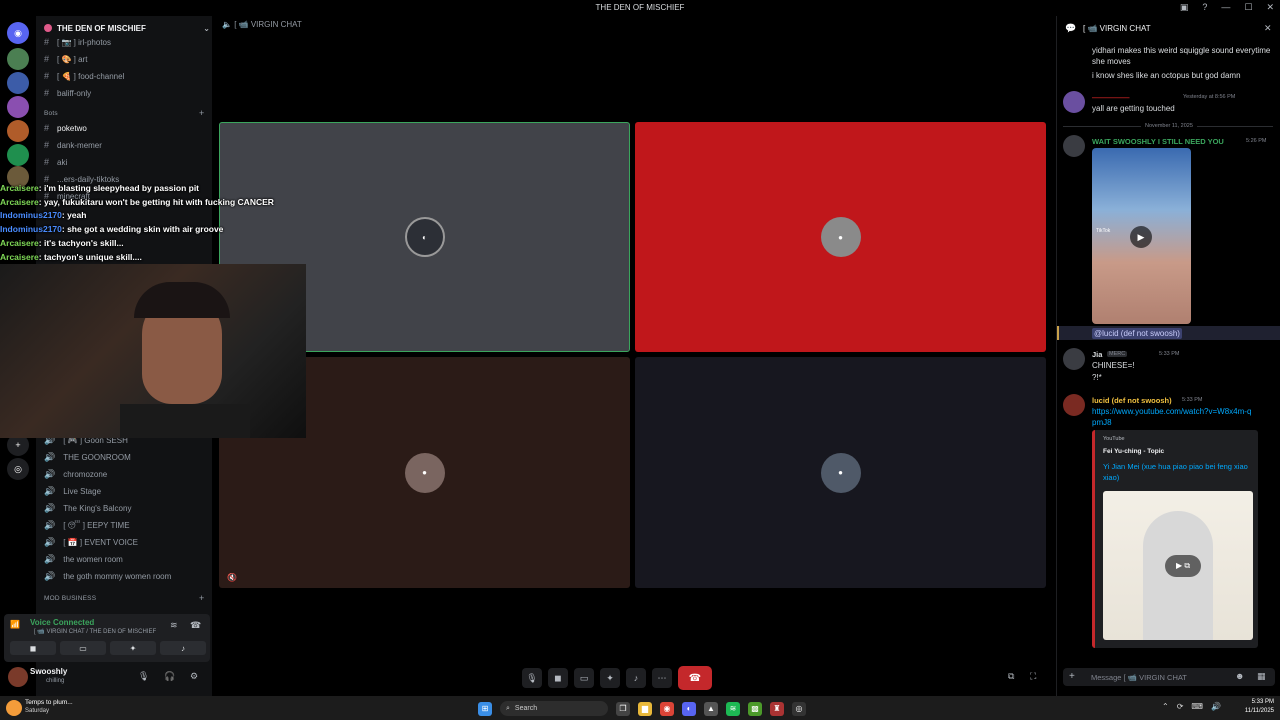 The image size is (1280, 720). Describe the element at coordinates (55, 162) in the screenshot. I see `channel-item: # aki` at that location.